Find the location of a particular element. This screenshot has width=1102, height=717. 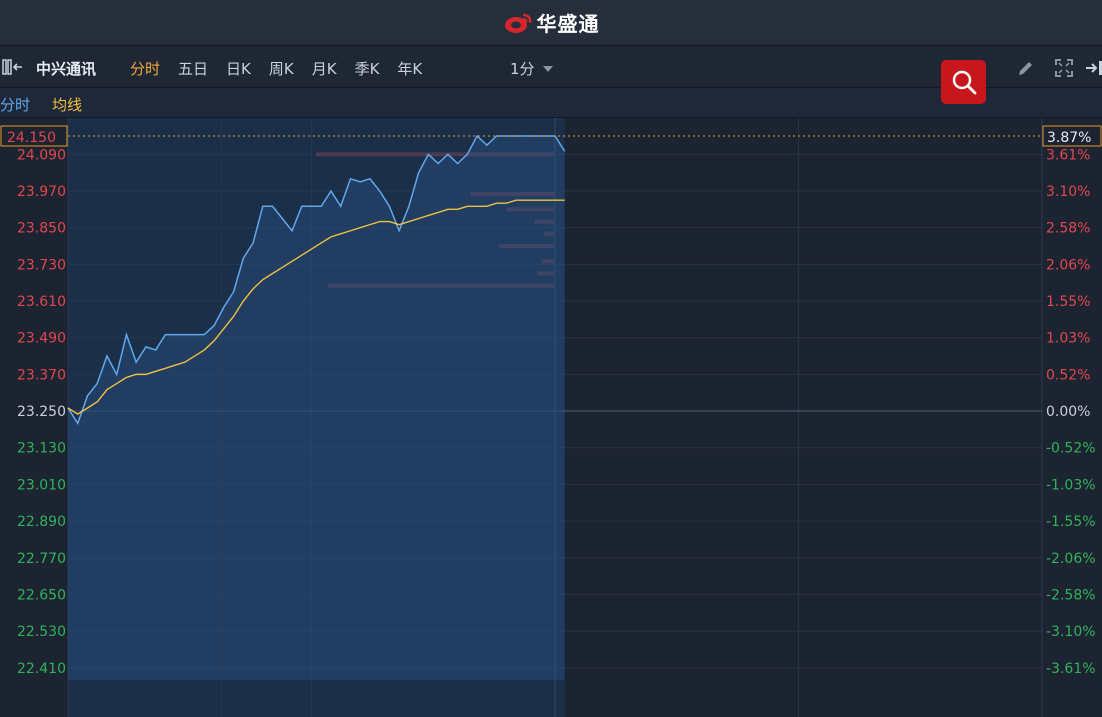

y-tick-label-left: 23.250 is located at coordinates (41, 412).